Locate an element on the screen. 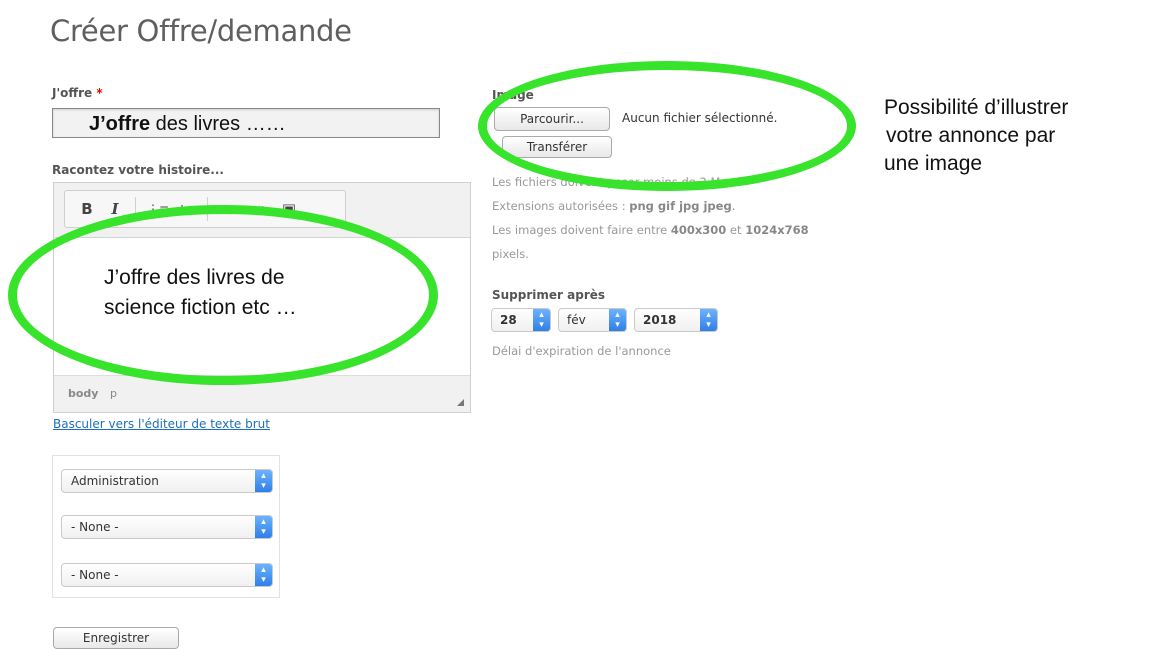  expiry-label: Supprimer après is located at coordinates (549, 295).